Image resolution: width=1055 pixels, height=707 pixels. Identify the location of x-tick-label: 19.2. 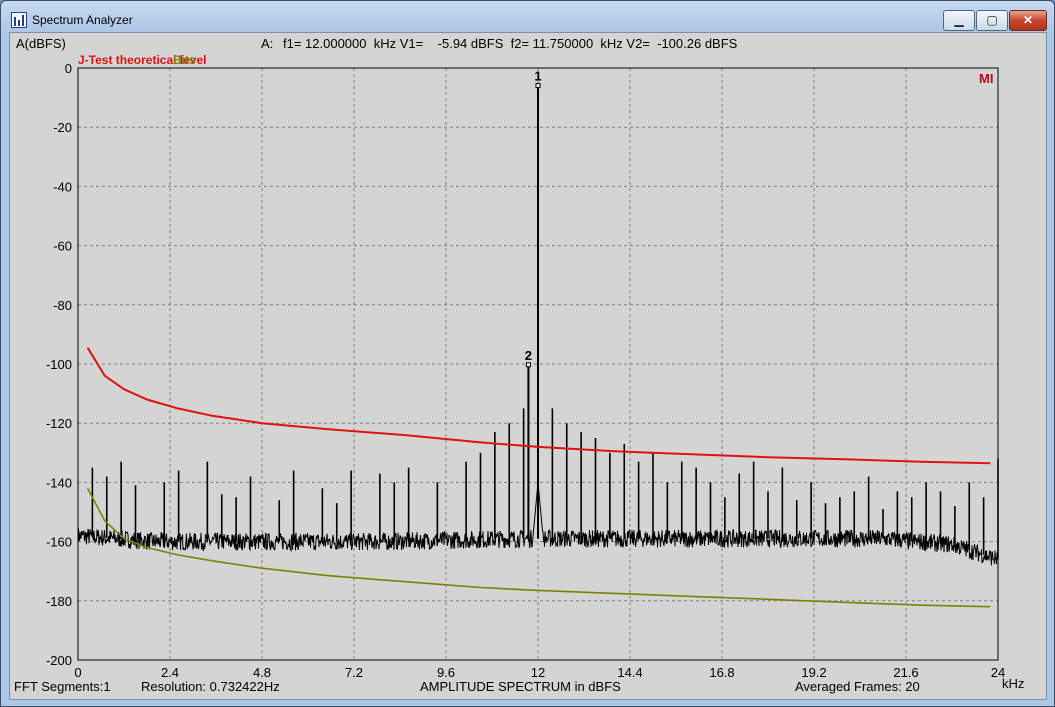
(813, 672).